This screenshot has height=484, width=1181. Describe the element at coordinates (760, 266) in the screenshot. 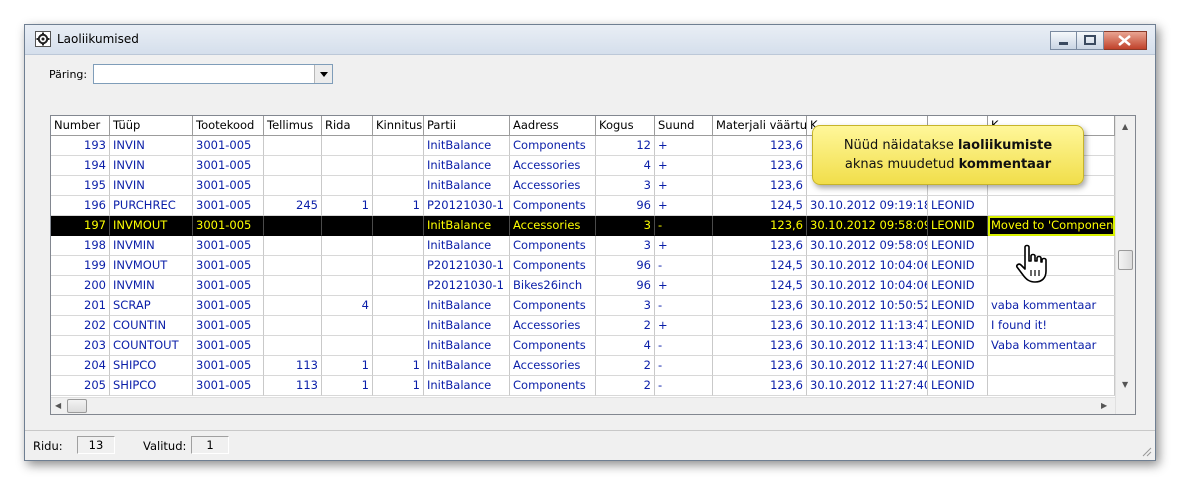

I see `cell-value: 124,5` at that location.